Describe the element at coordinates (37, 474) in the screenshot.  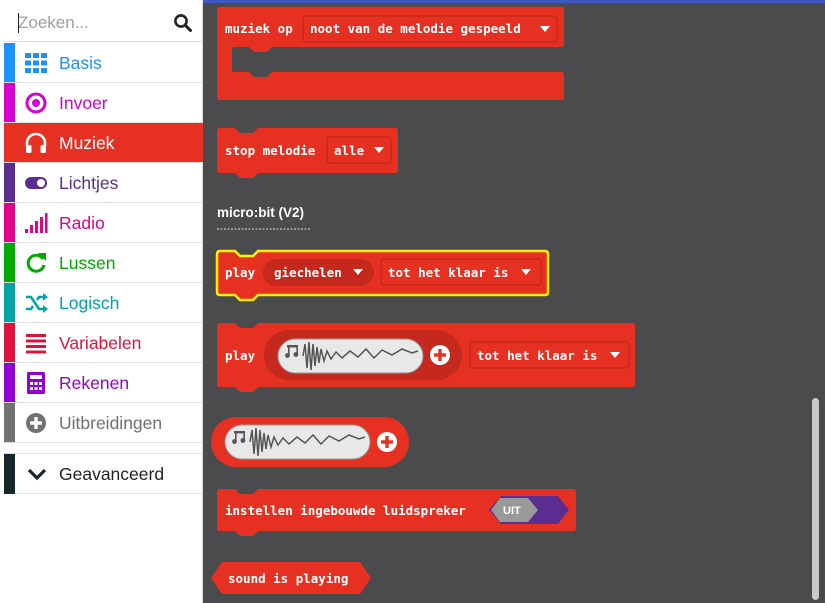
I see `chevron-down-icon` at that location.